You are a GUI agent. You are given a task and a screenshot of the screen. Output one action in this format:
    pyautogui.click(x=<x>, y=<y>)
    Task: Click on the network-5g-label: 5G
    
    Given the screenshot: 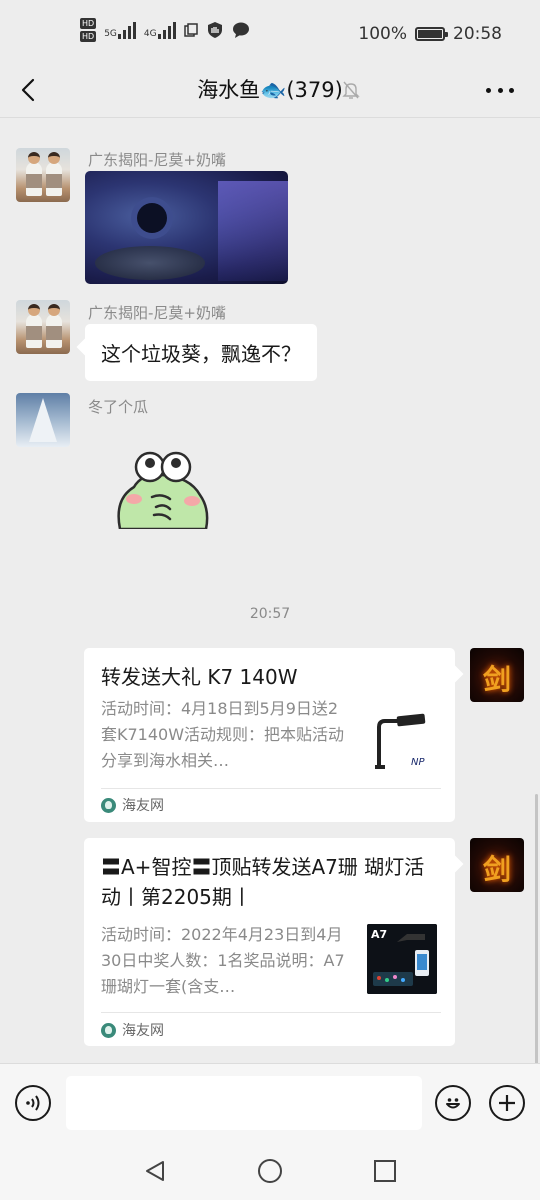 What is the action you would take?
    pyautogui.click(x=110, y=34)
    